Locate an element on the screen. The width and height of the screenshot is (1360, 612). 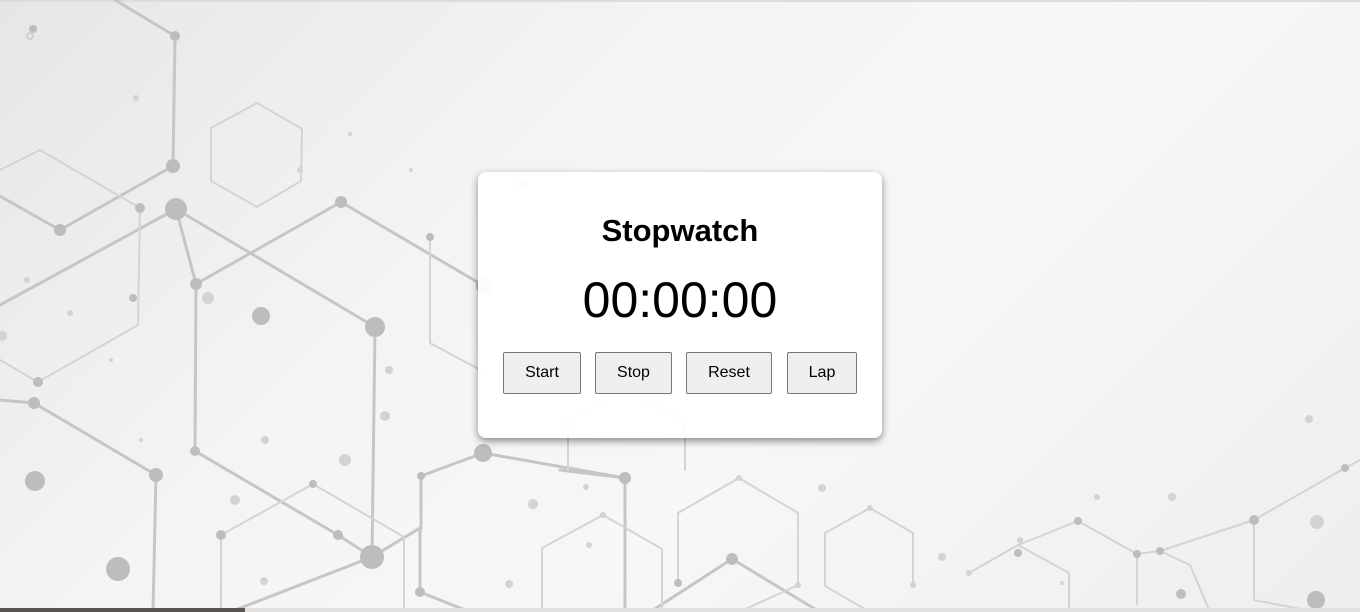
stopwatch-card: Stopwatch 00:00:00 Start Stop Reset Lap is located at coordinates (680, 305).